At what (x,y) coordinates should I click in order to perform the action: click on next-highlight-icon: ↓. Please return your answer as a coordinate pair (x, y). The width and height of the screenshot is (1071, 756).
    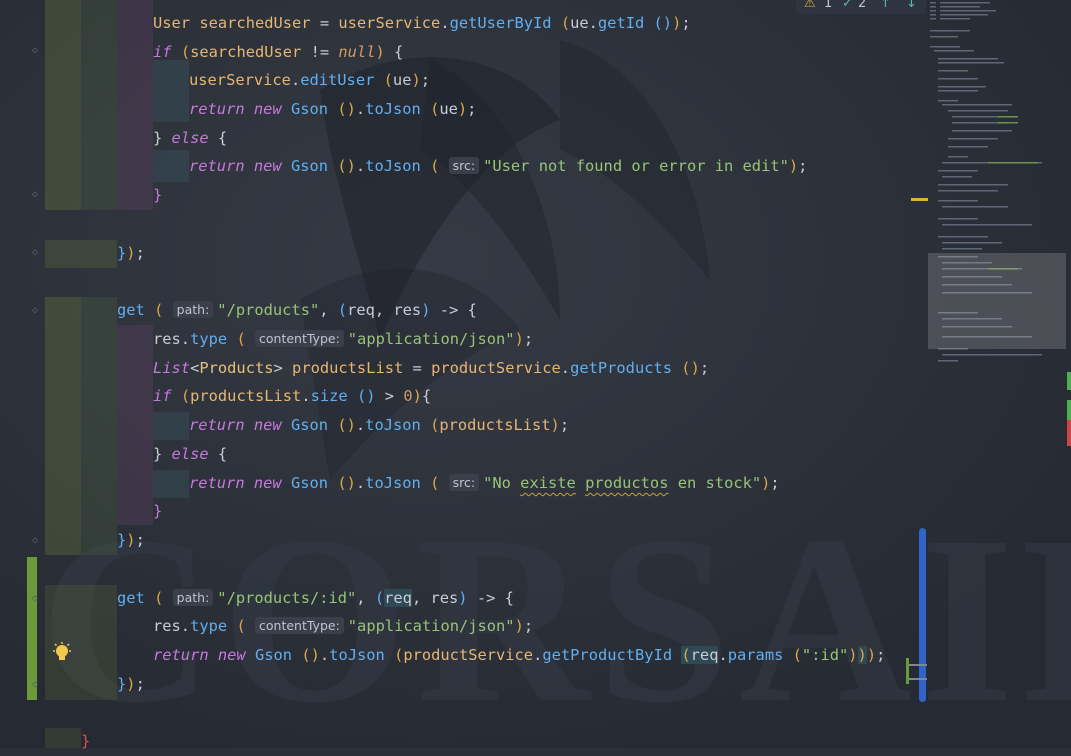
    Looking at the image, I should click on (911, 5).